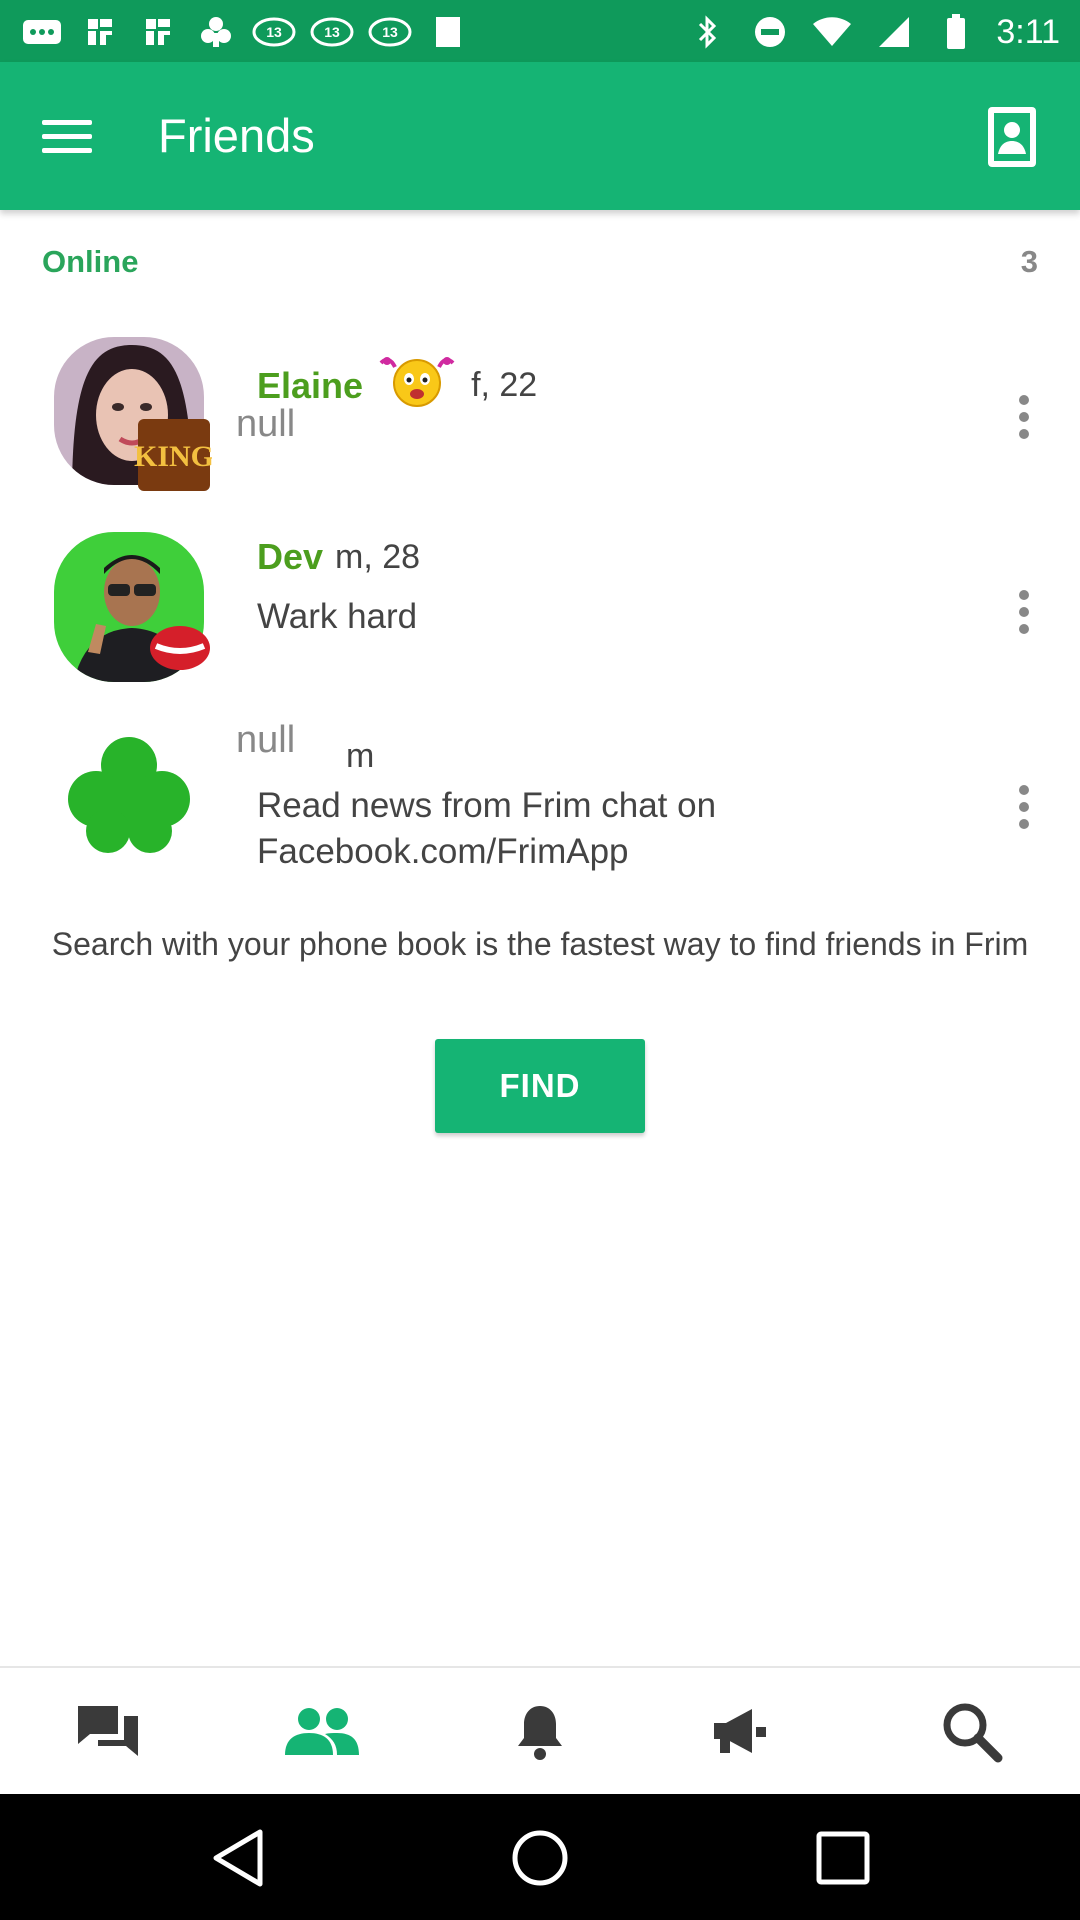  I want to click on hamburger-menu-icon, so click(73, 136).